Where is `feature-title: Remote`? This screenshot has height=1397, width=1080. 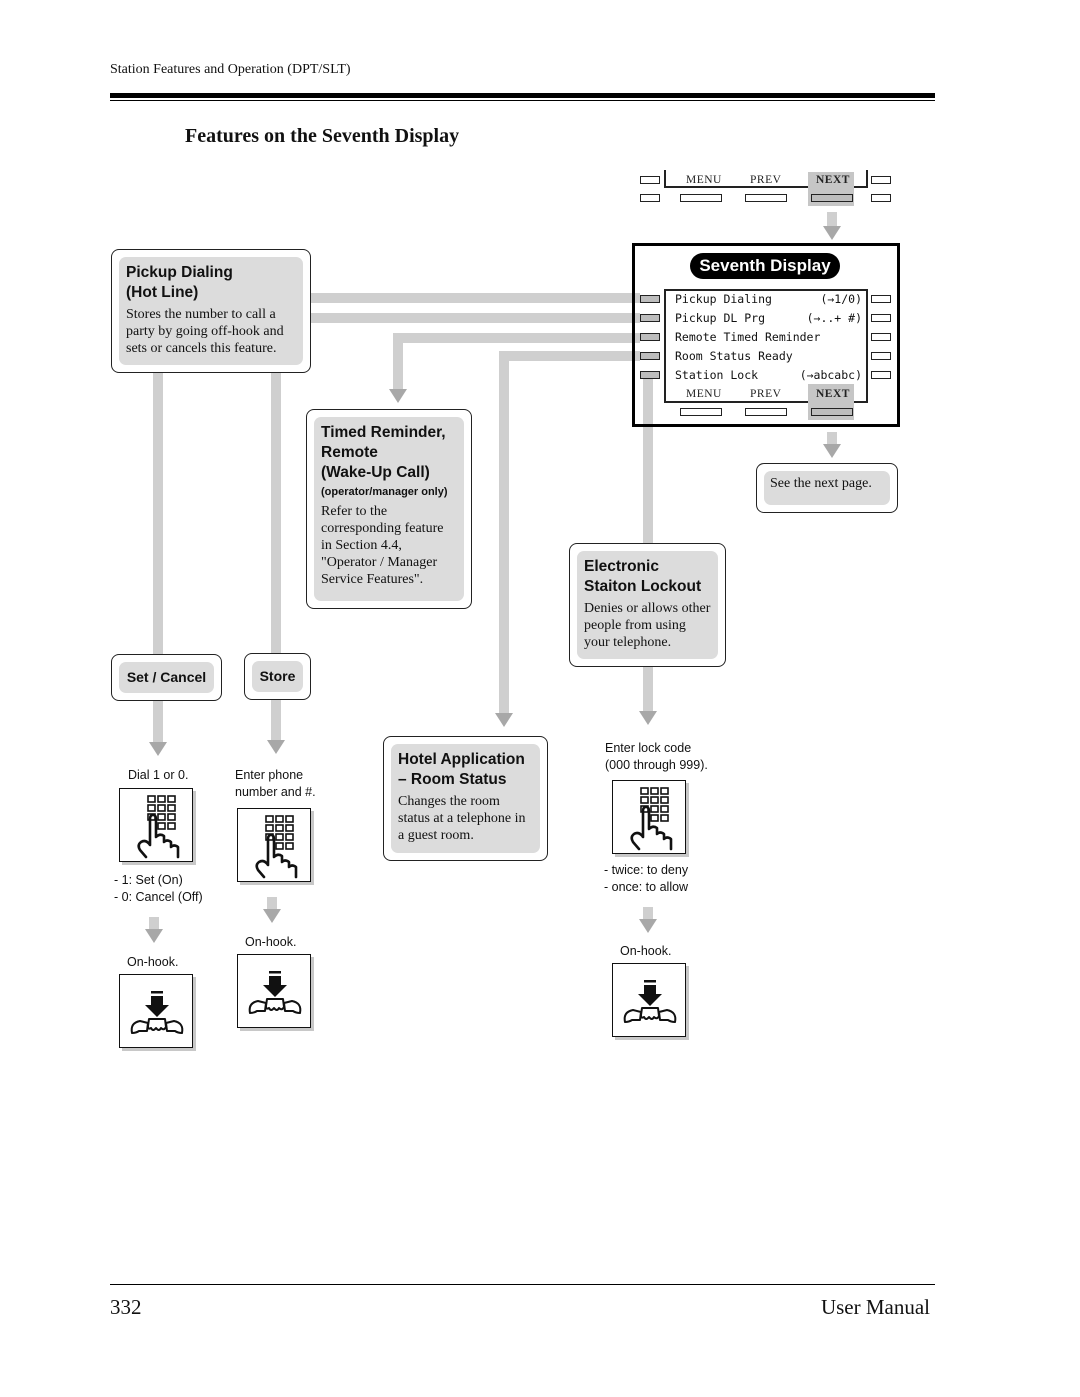
feature-title: Remote is located at coordinates (349, 452).